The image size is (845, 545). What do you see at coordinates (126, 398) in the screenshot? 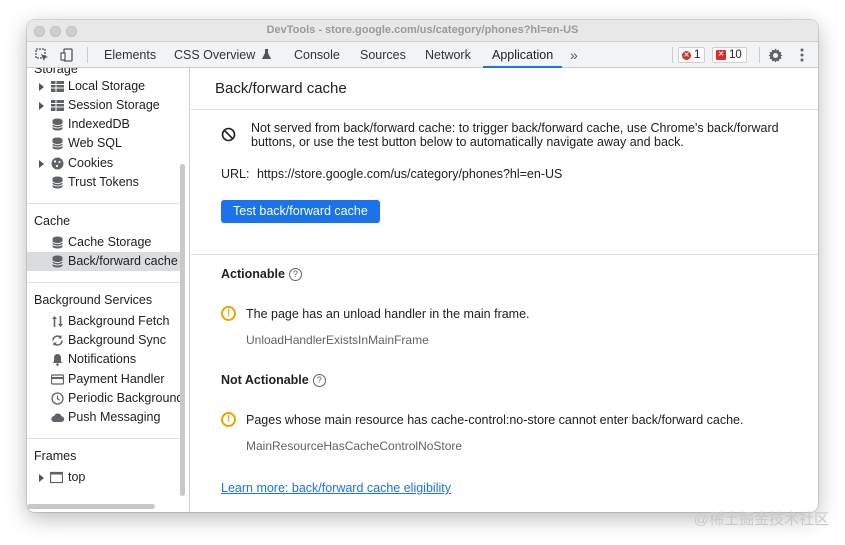
I see `sidebar-item-label: Periodic Background` at bounding box center [126, 398].